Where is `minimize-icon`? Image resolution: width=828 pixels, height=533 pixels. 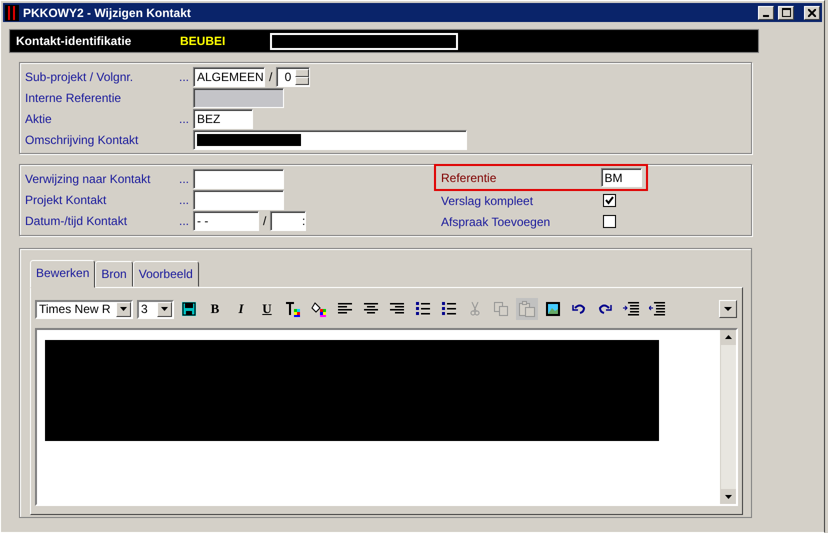
minimize-icon is located at coordinates (766, 15).